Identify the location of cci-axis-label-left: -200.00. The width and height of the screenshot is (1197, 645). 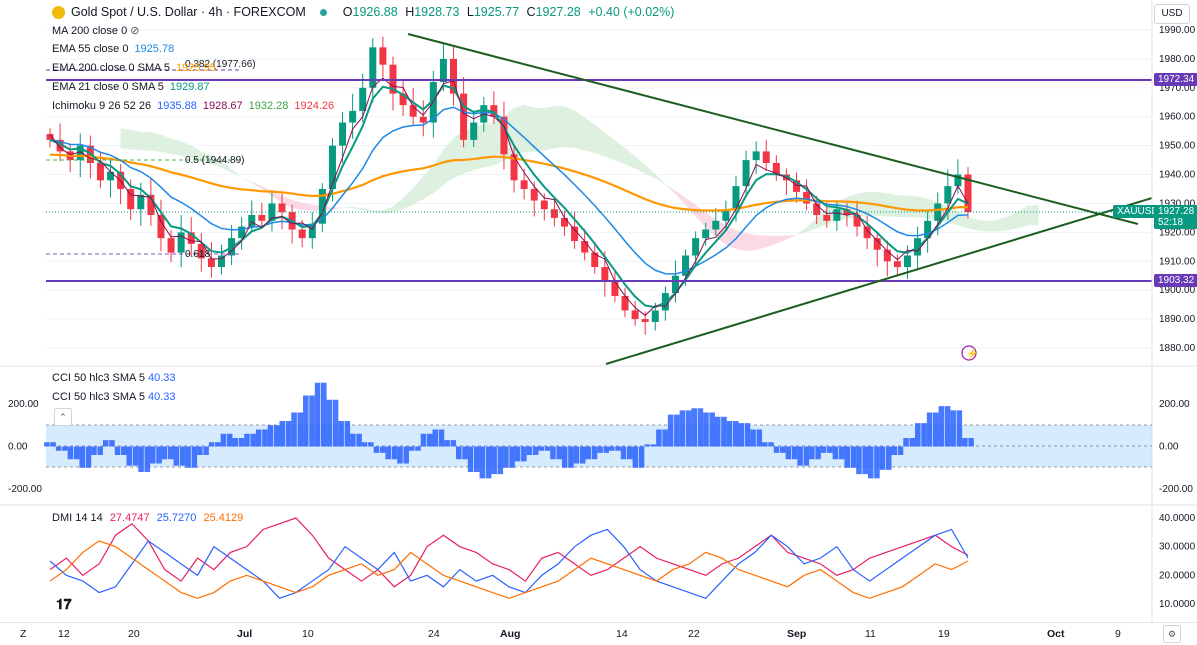
(25, 489).